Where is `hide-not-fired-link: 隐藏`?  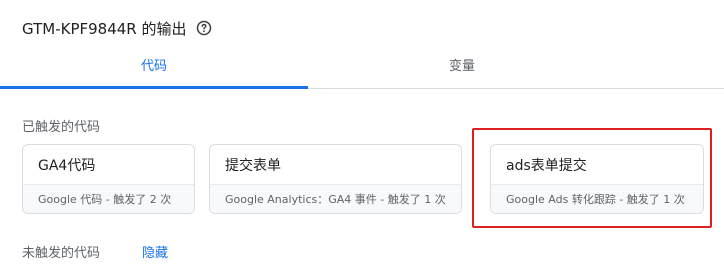 hide-not-fired-link: 隐藏 is located at coordinates (155, 251).